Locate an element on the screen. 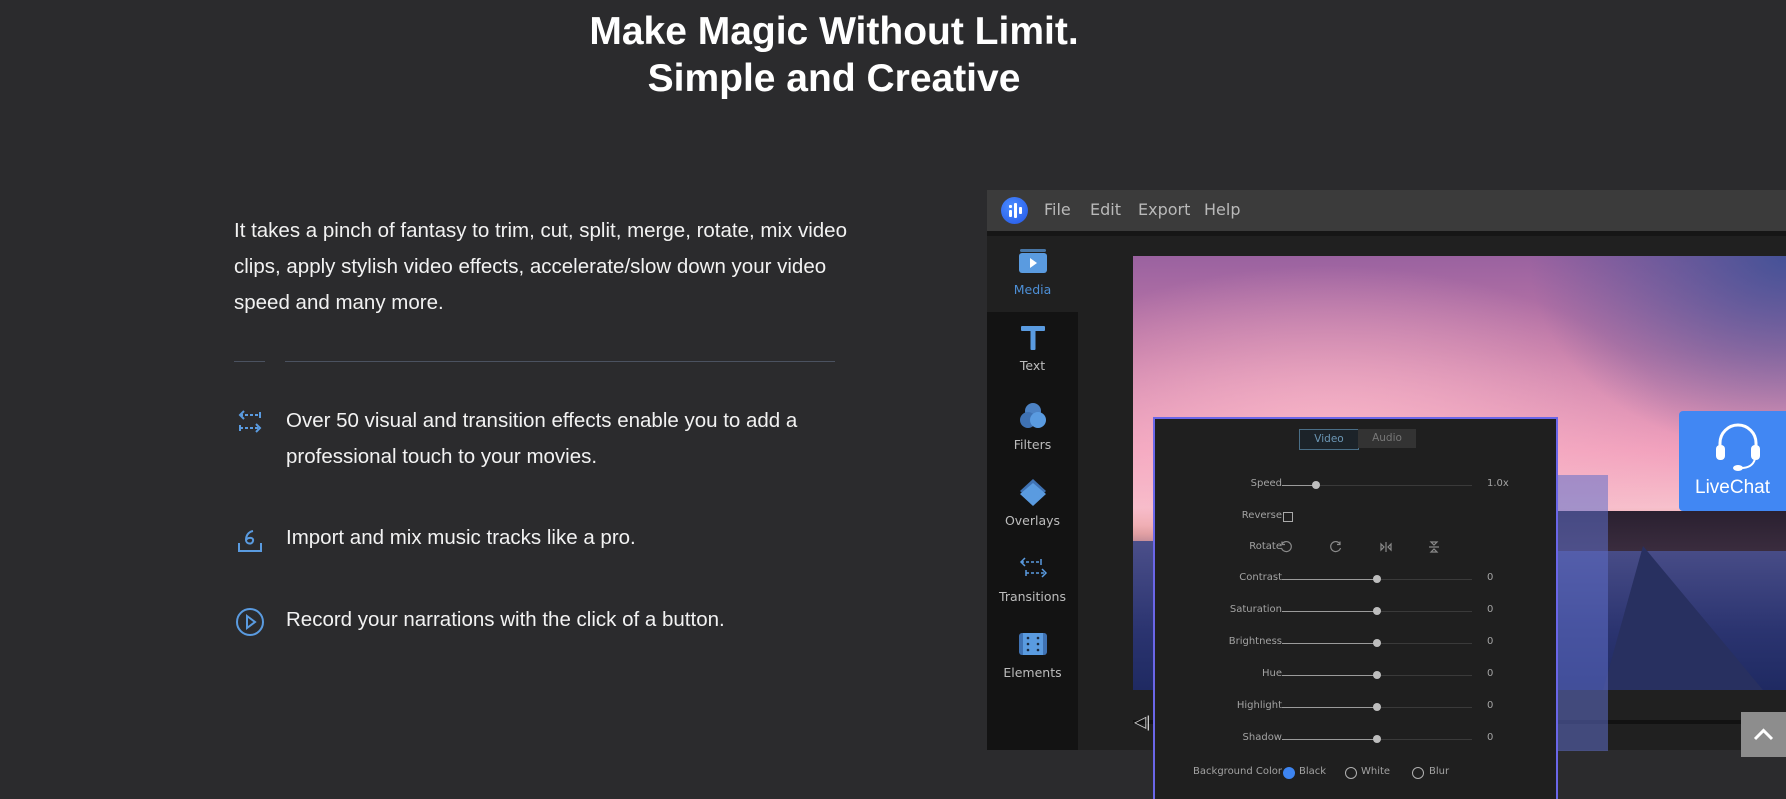 The width and height of the screenshot is (1786, 799). sidebar-item-media: Media is located at coordinates (1032, 274).